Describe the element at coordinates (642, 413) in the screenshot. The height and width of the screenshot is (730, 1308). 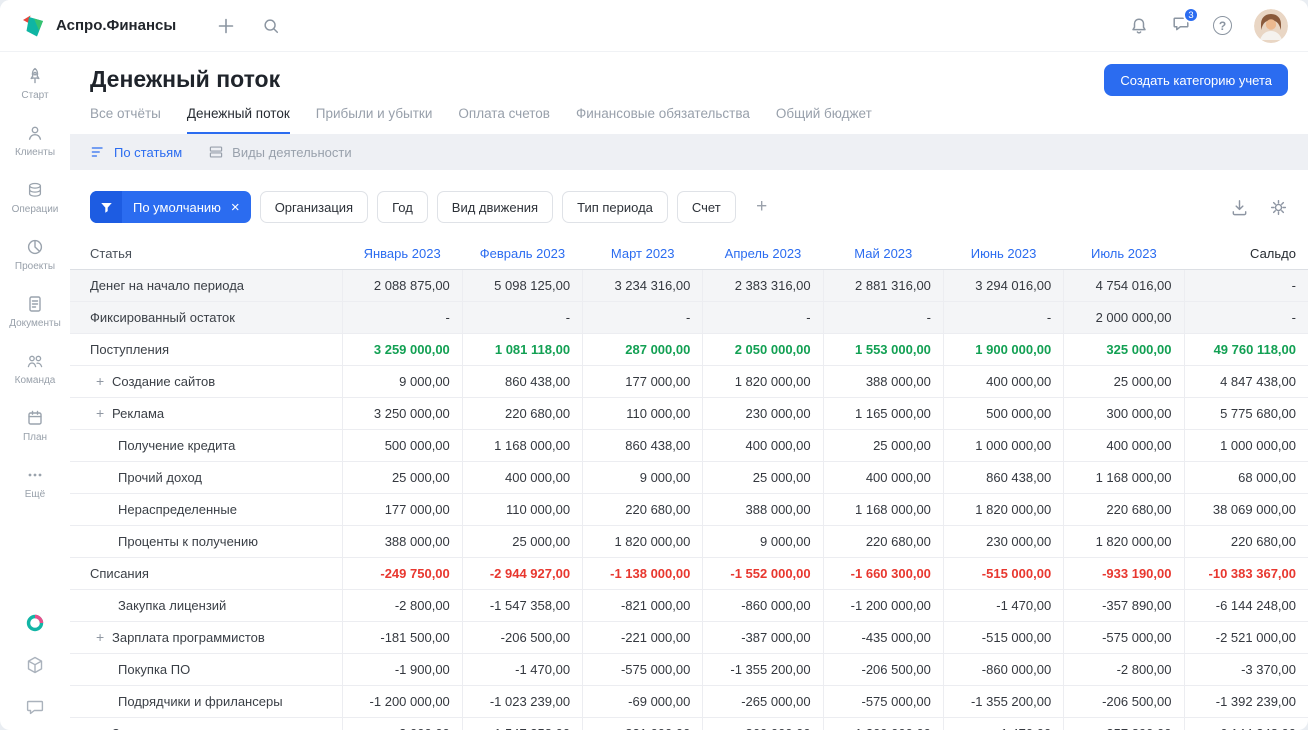
I see `cell-value: 110 000,00` at that location.